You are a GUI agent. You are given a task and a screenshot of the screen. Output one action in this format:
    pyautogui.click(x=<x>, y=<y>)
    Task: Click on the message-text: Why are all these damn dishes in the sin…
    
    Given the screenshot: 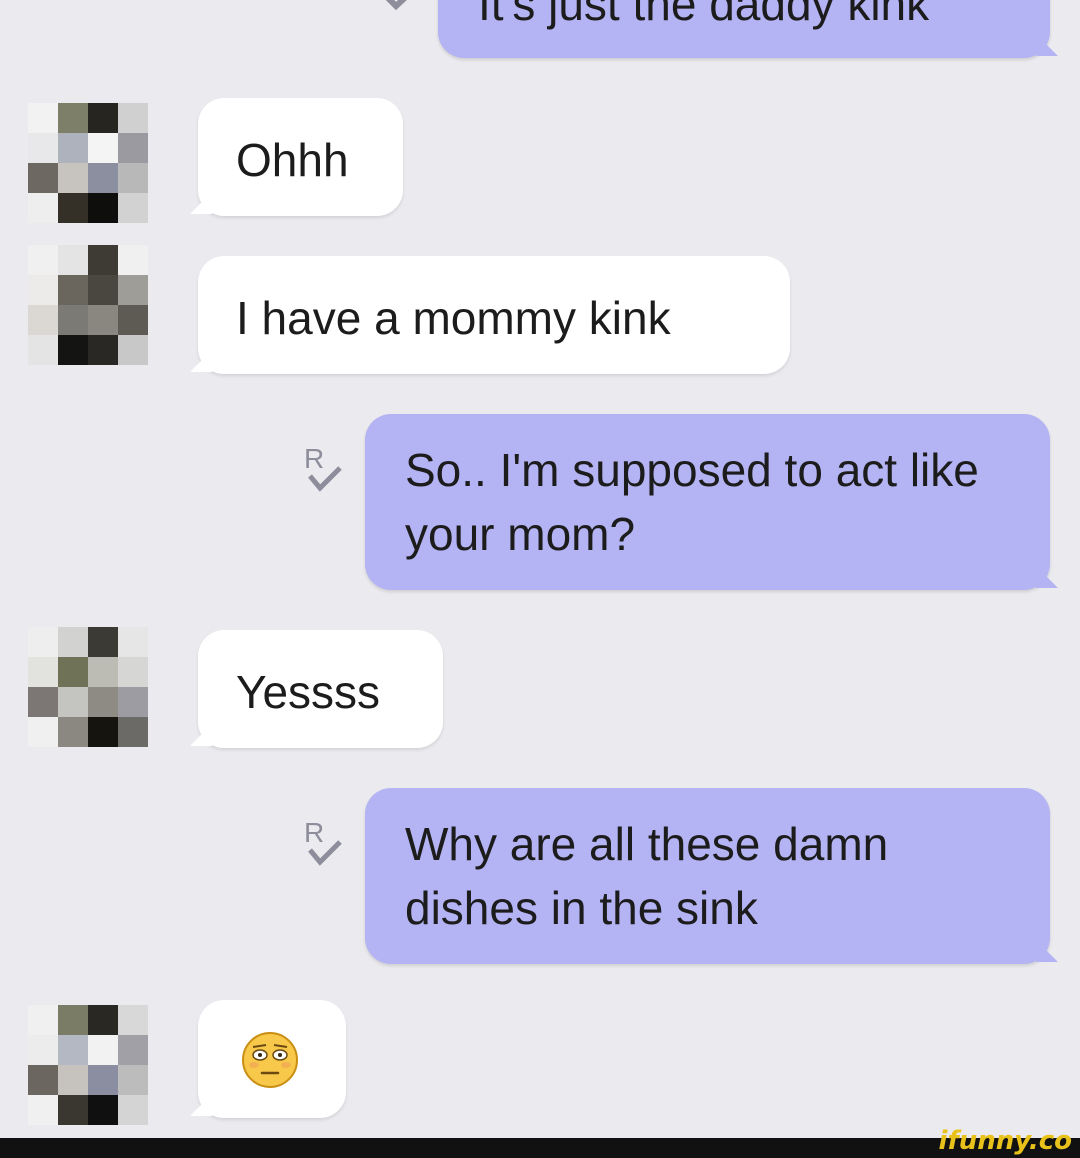 What is the action you would take?
    pyautogui.click(x=647, y=876)
    